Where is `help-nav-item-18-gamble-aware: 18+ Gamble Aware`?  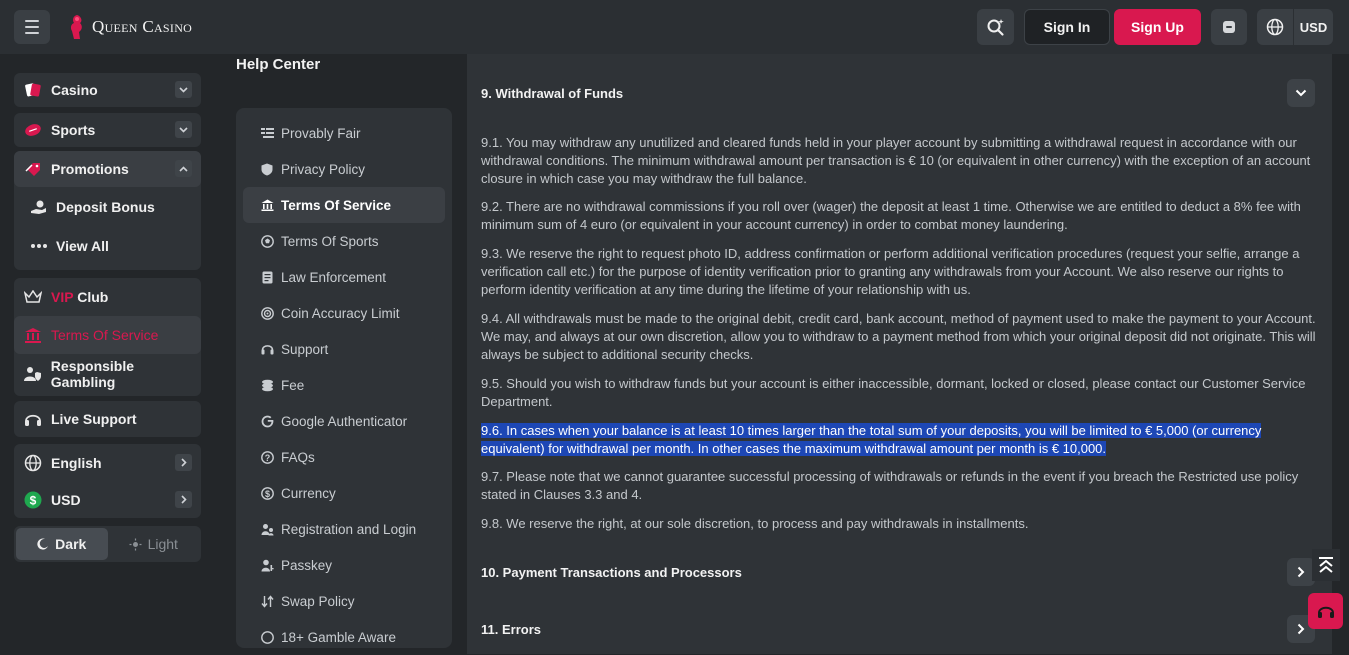
help-nav-item-18-gamble-aware: 18+ Gamble Aware is located at coordinates (344, 637).